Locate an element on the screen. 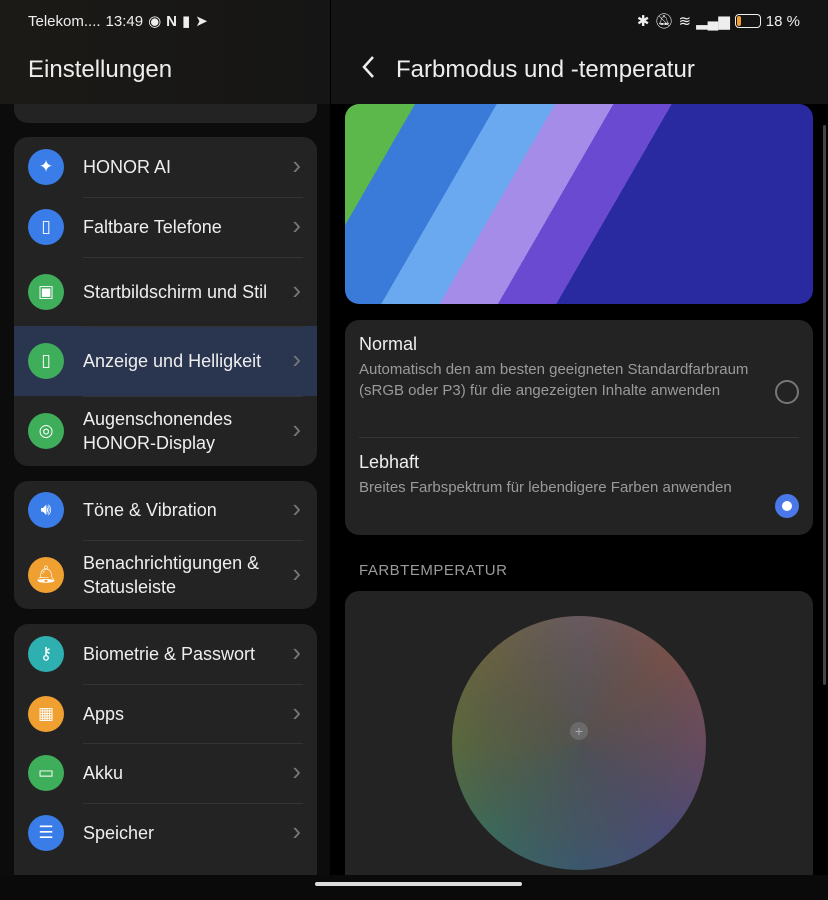 The height and width of the screenshot is (900, 828). settings-item: ☰ Speicher › is located at coordinates (165, 833).